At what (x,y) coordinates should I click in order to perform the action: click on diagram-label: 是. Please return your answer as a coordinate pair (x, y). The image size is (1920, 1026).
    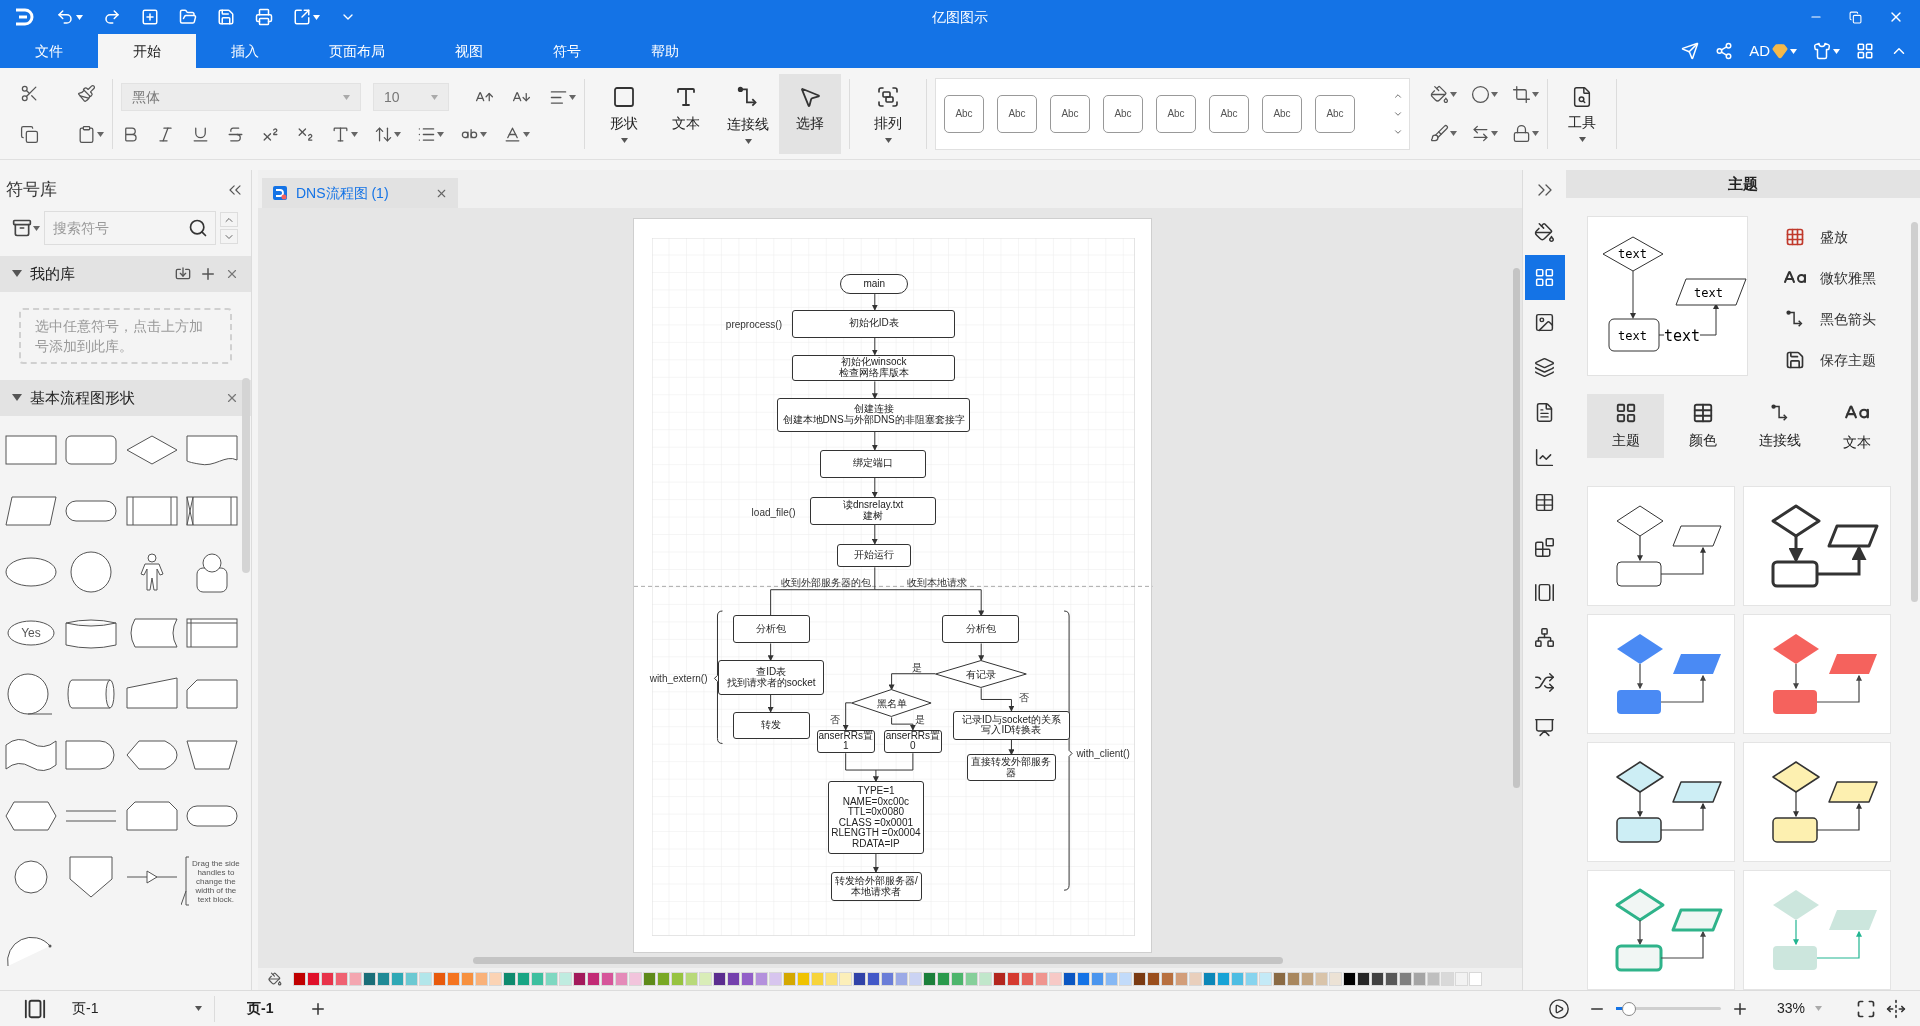
    Looking at the image, I should click on (916, 667).